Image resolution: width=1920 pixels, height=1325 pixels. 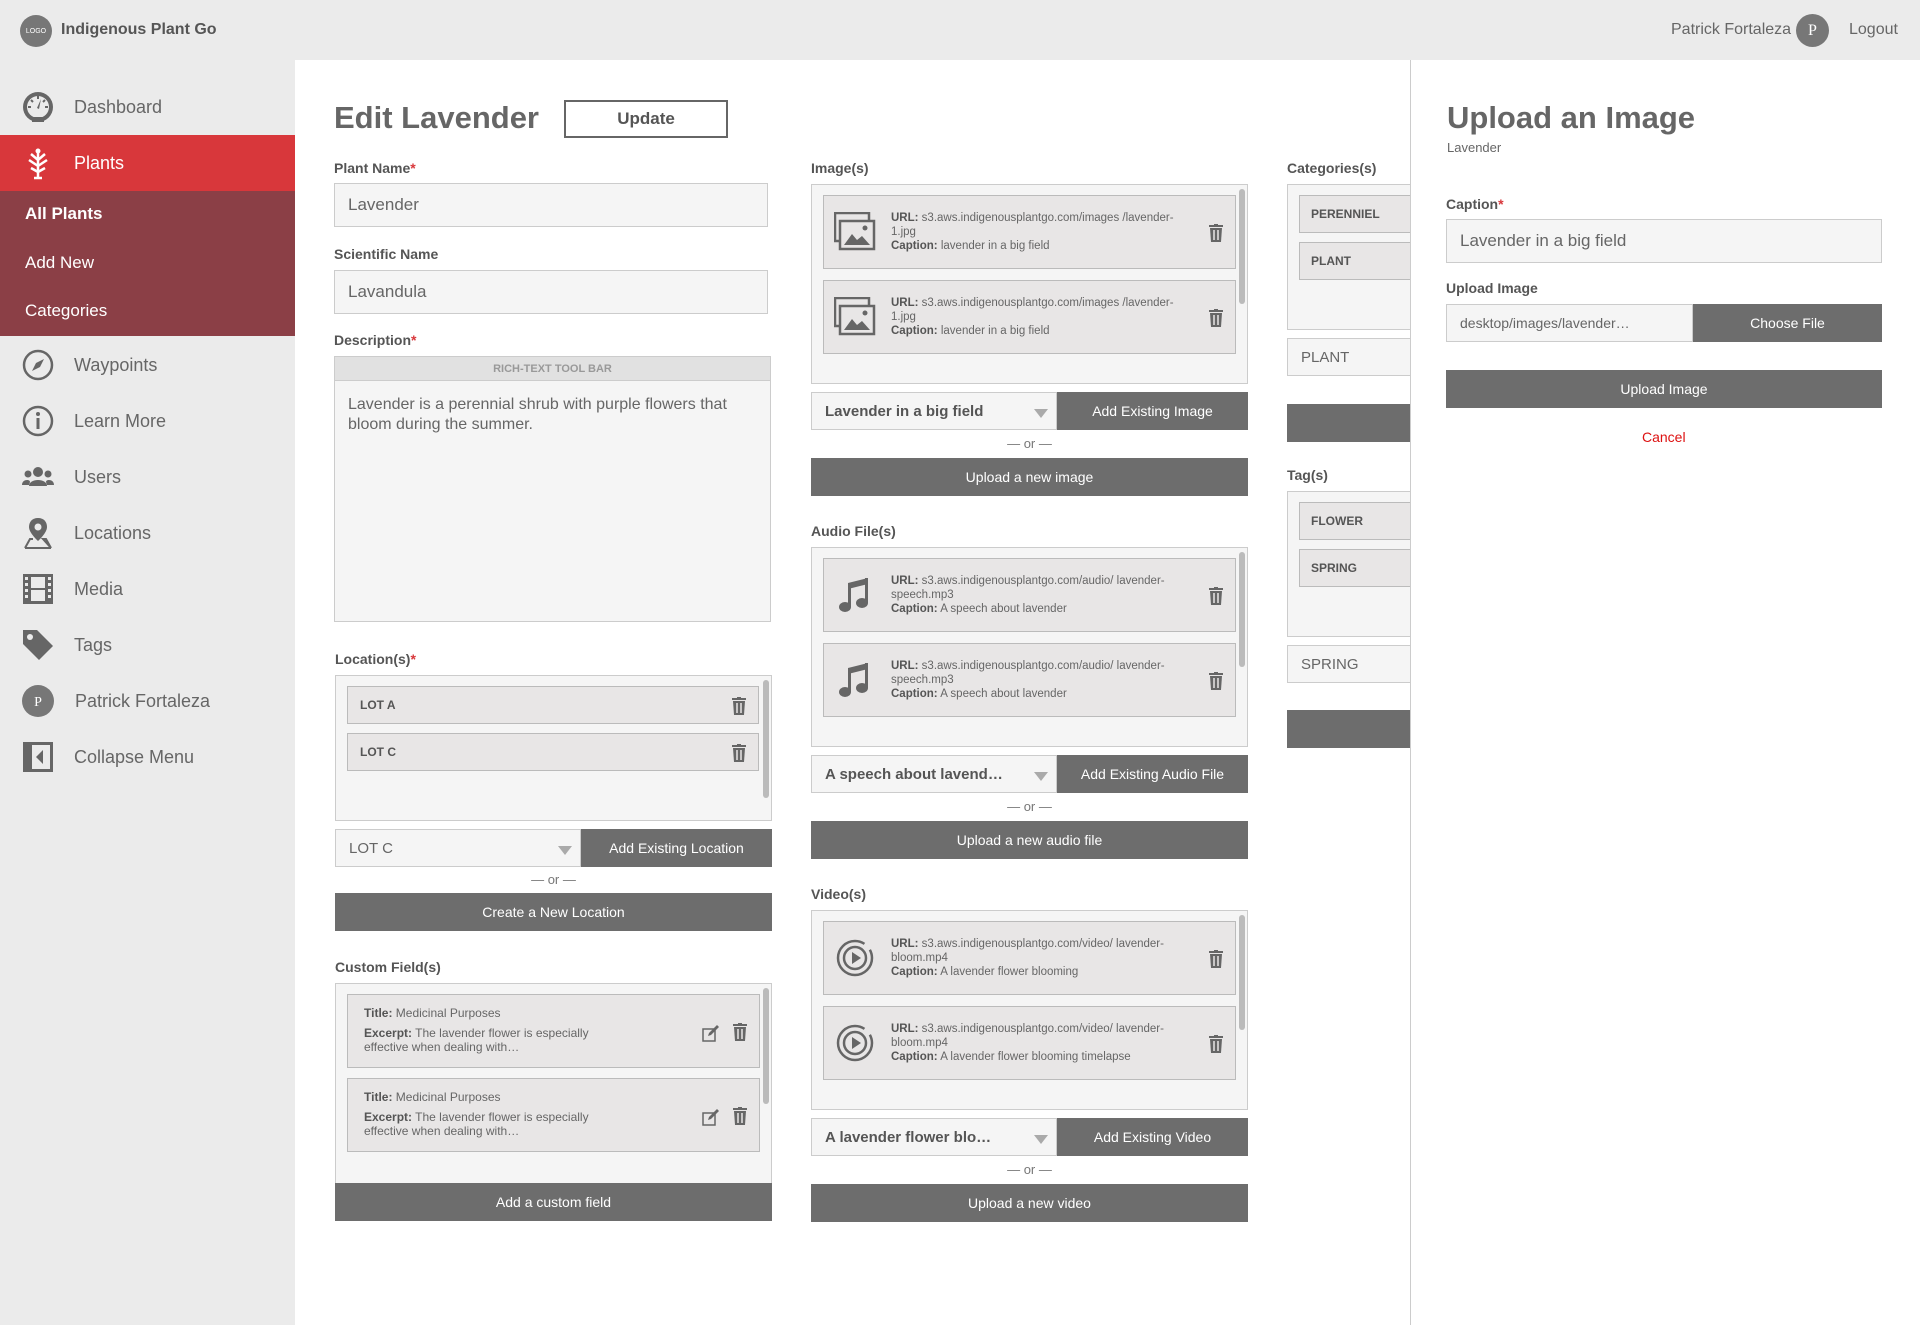 I want to click on add-existing-location-button: Add Existing Location, so click(x=676, y=848).